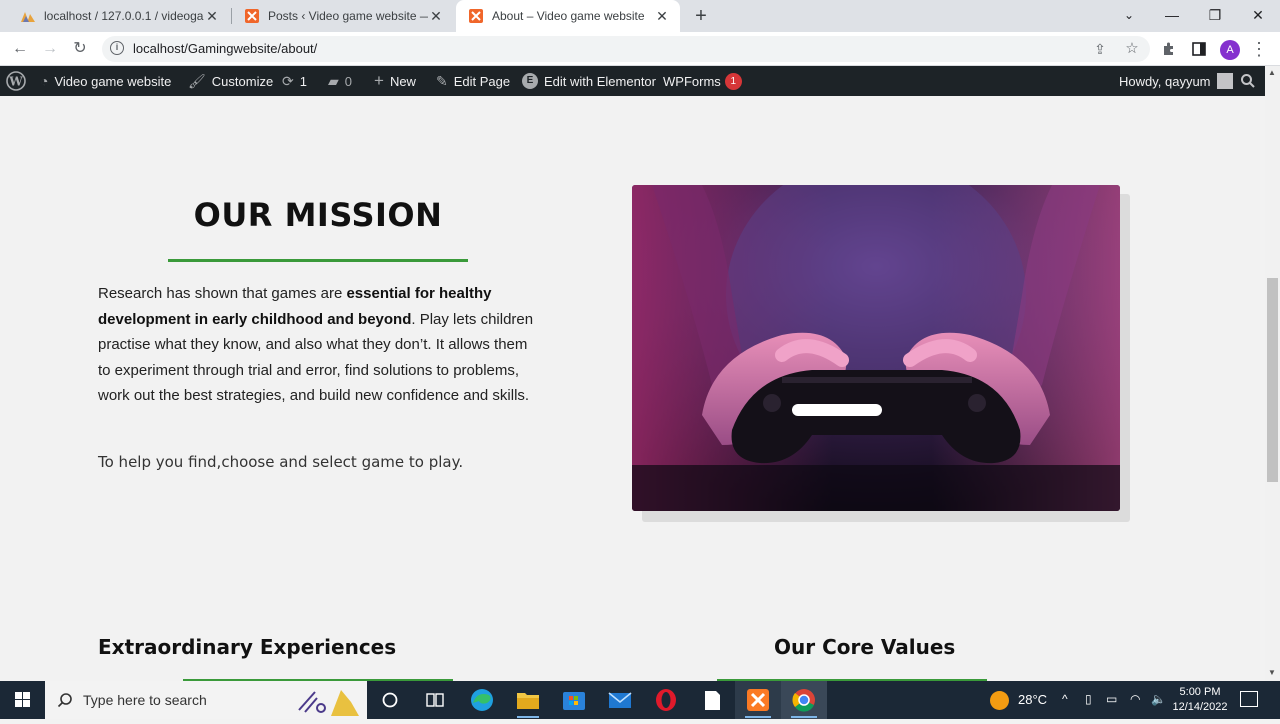 Image resolution: width=1280 pixels, height=724 pixels. What do you see at coordinates (1169, 49) in the screenshot?
I see `extensions-puzzle-icon` at bounding box center [1169, 49].